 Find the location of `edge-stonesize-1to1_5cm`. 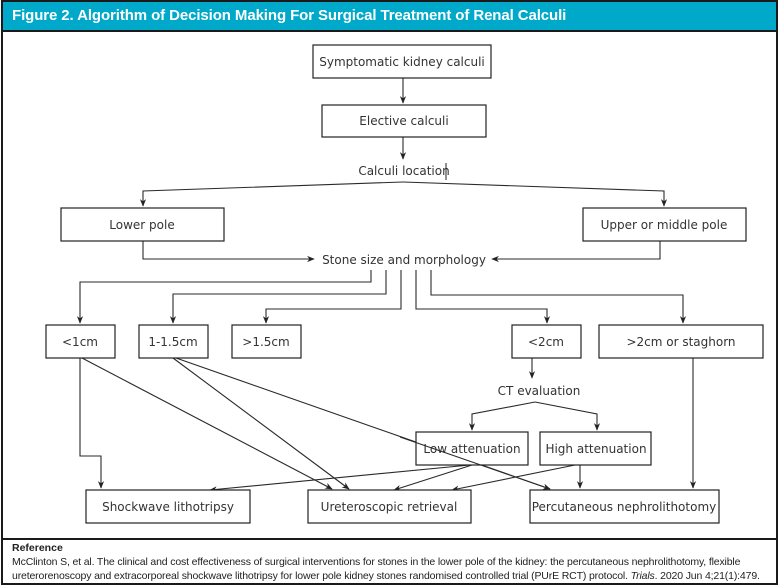

edge-stonesize-1to1_5cm is located at coordinates (278, 297).